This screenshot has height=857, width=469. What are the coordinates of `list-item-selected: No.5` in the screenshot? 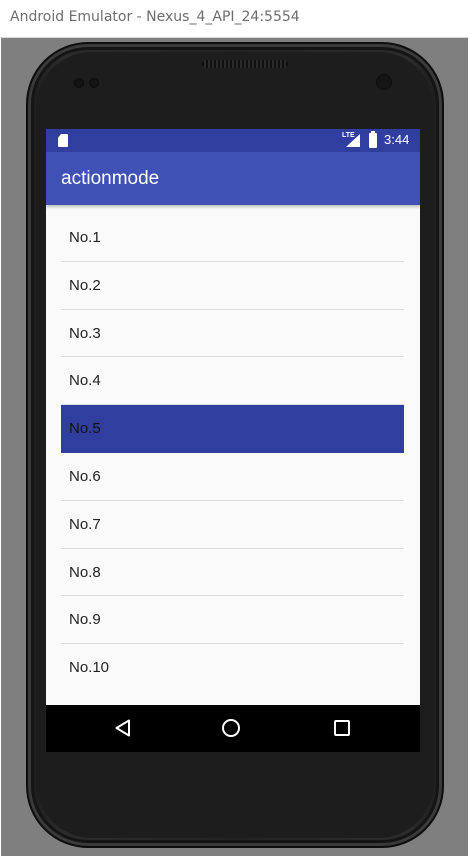 It's located at (232, 429).